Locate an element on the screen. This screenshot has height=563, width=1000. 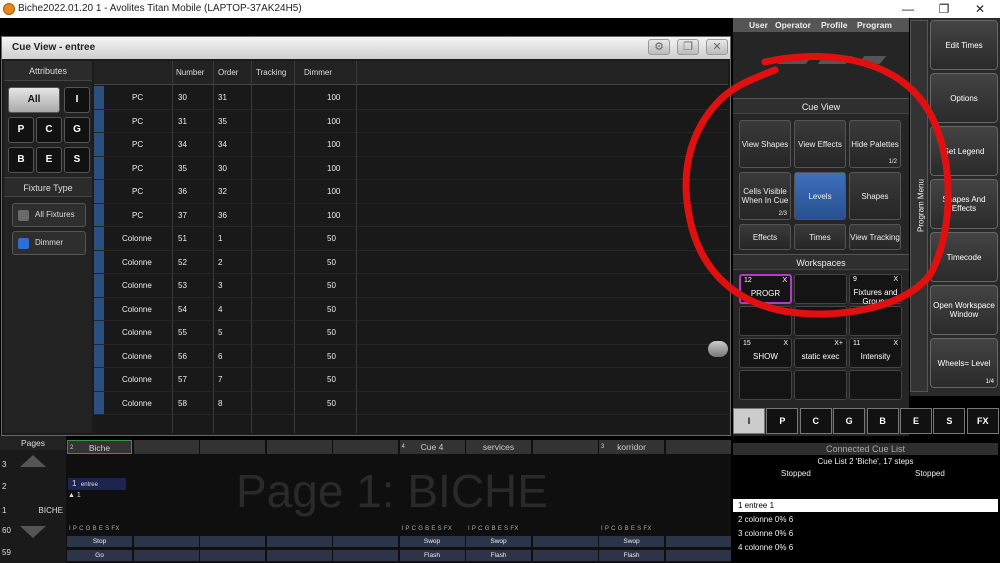
all-fixtures-button: All Fixtures is located at coordinates (49, 215).